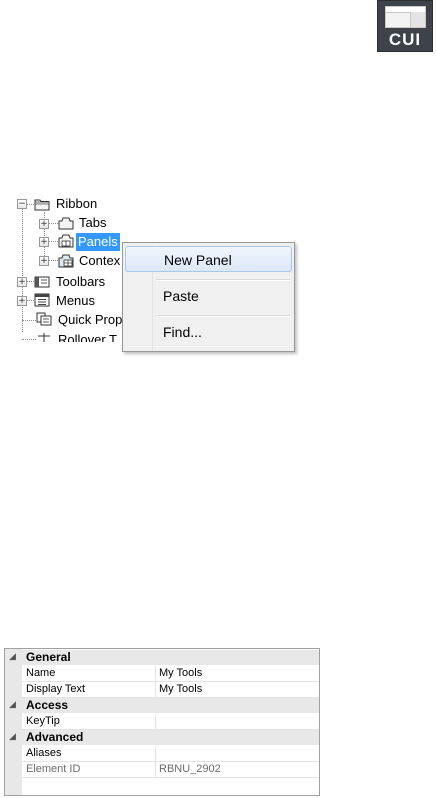 This screenshot has width=436, height=798. Describe the element at coordinates (44, 753) in the screenshot. I see `property-key: Aliases` at that location.